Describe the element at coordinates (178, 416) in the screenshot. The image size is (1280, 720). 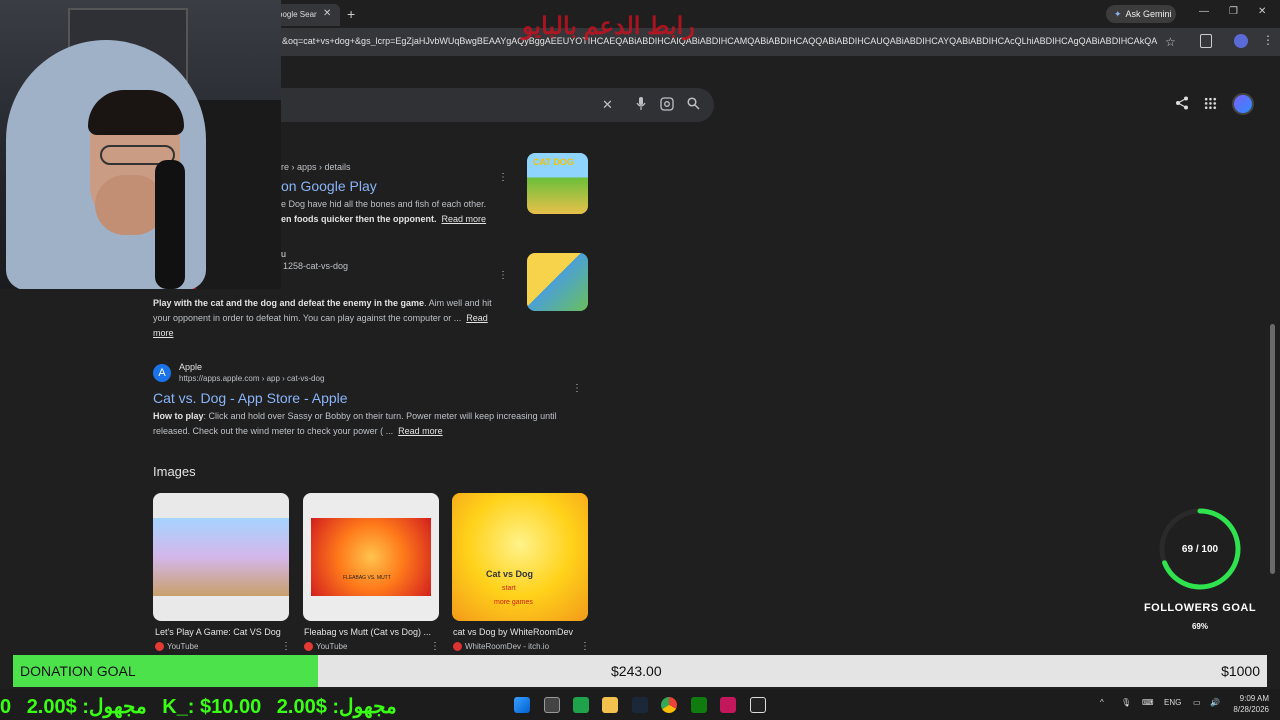
I see `snippet-bold: How to play` at that location.